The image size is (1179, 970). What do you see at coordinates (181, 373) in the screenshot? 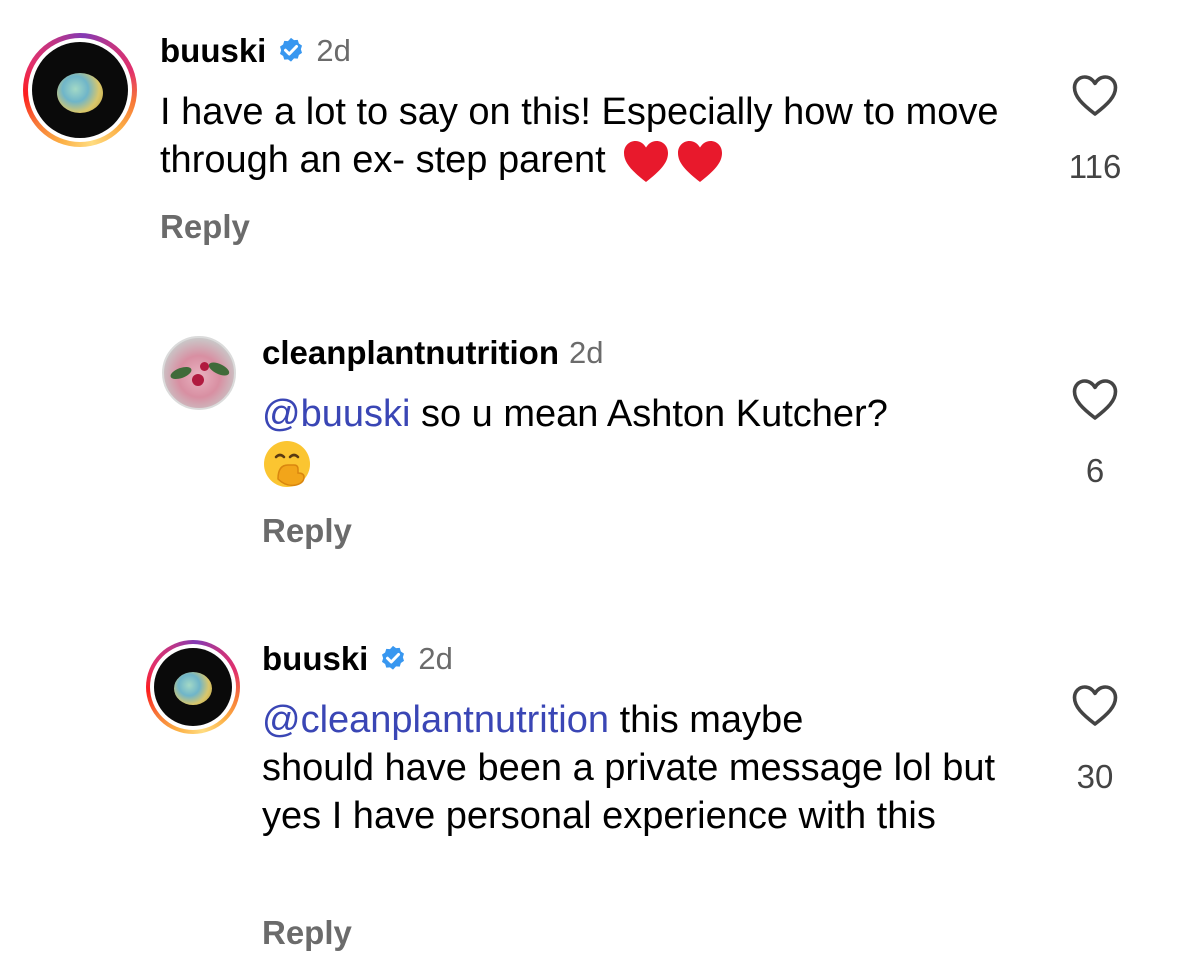
I see `smoothie-avatar-icon` at bounding box center [181, 373].